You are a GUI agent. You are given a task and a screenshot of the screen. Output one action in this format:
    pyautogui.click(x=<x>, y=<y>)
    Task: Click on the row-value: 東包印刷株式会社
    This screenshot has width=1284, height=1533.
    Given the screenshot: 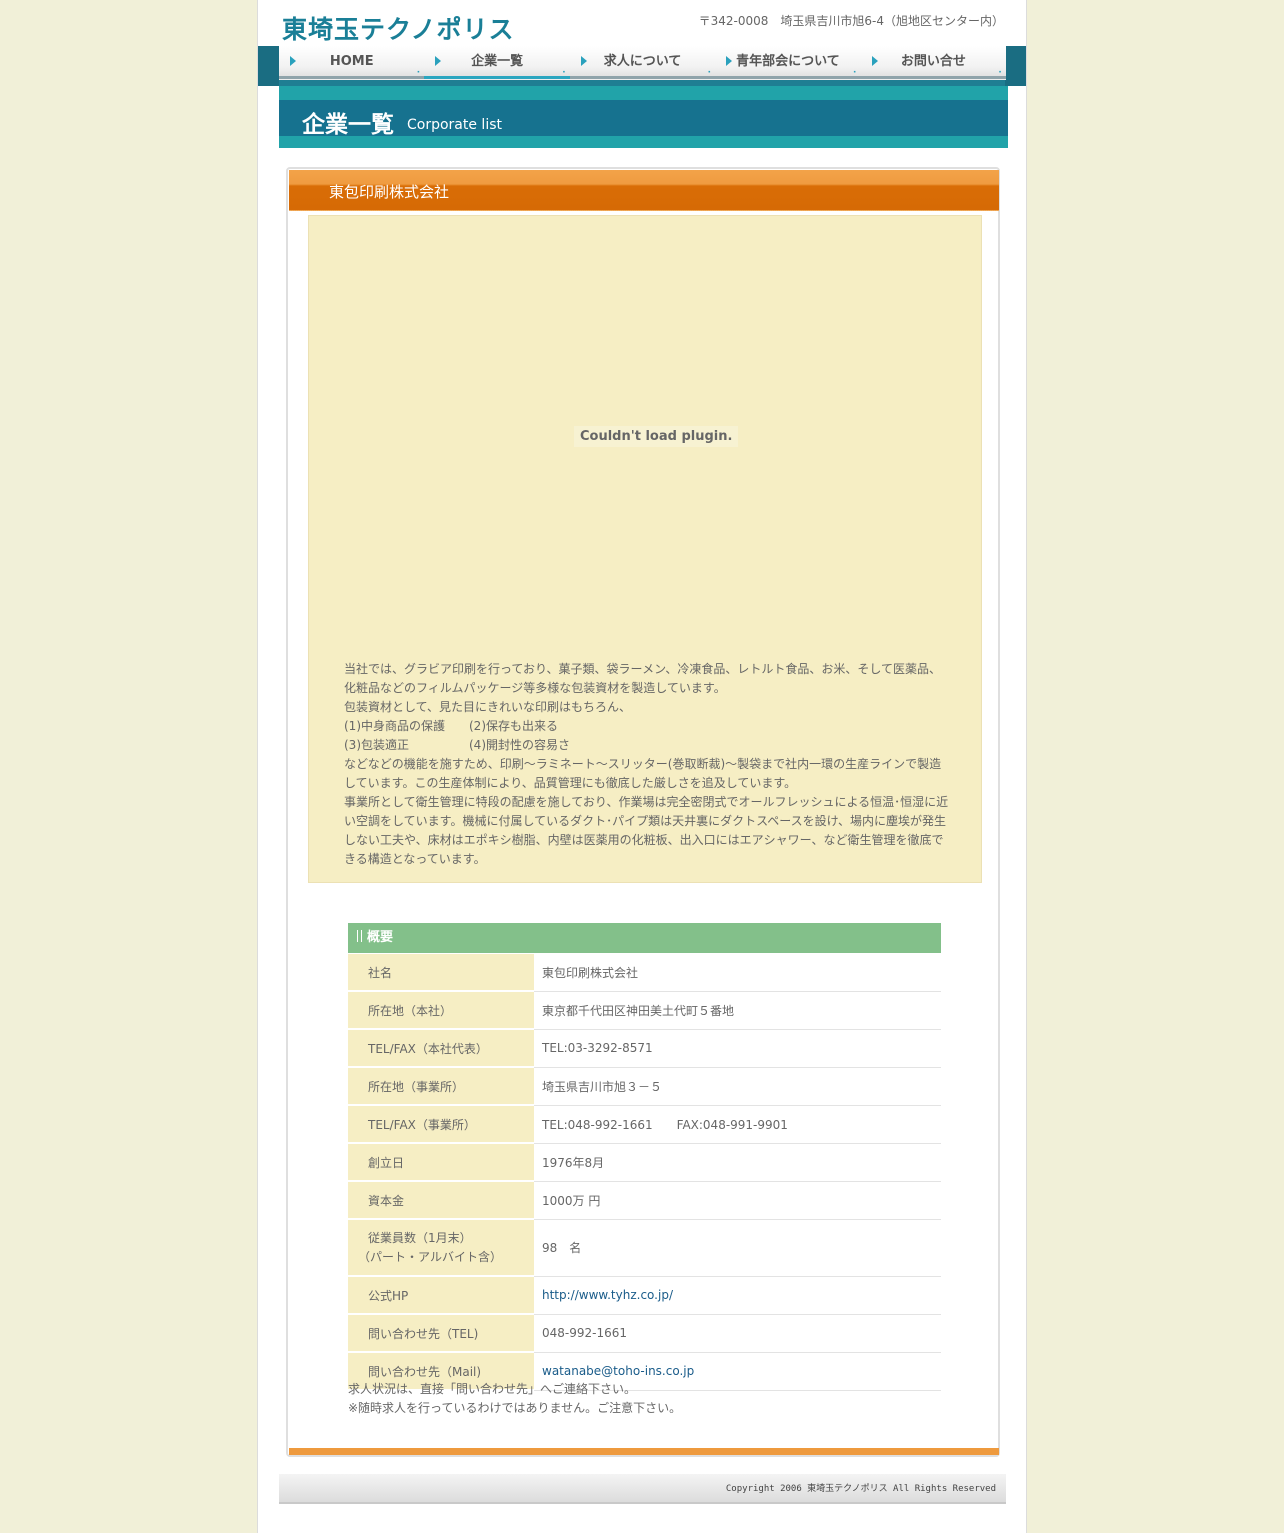 What is the action you would take?
    pyautogui.click(x=737, y=973)
    